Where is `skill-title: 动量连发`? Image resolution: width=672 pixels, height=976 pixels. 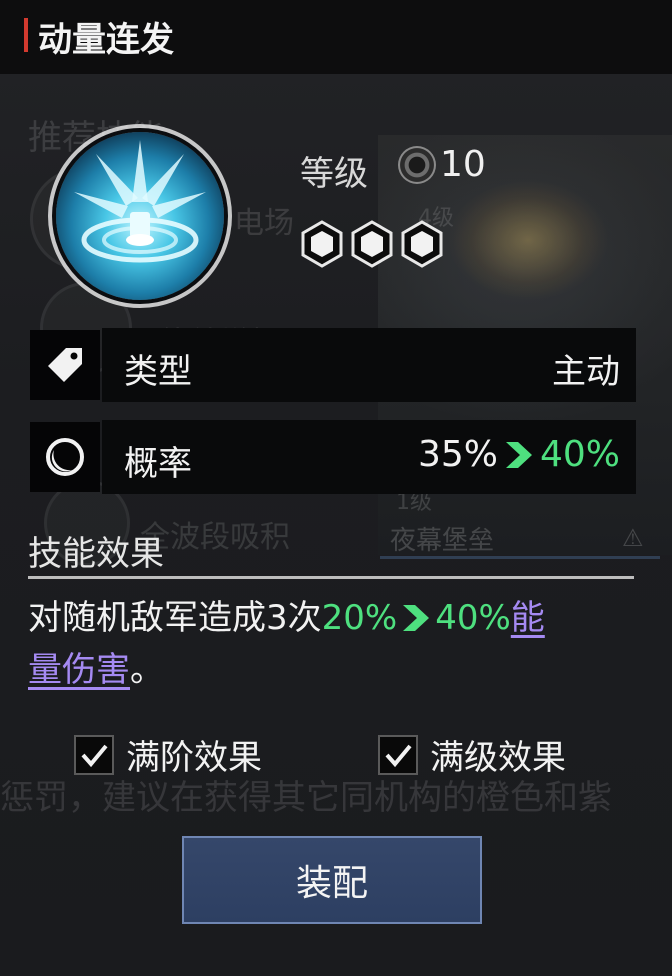
skill-title: 动量连发 is located at coordinates (106, 40).